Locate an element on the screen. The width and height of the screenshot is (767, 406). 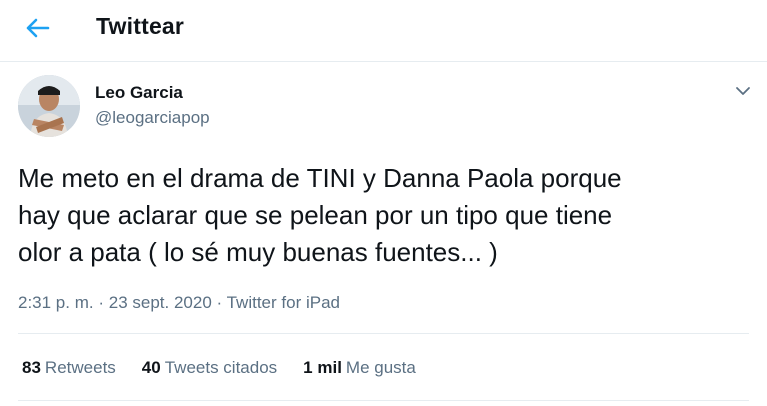
tweet-source: Twitter for iPad is located at coordinates (283, 302).